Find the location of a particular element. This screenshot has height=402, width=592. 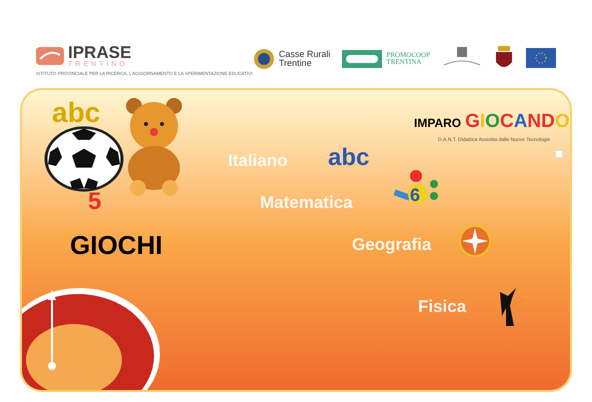

soccer-ball-icon is located at coordinates (84, 159).